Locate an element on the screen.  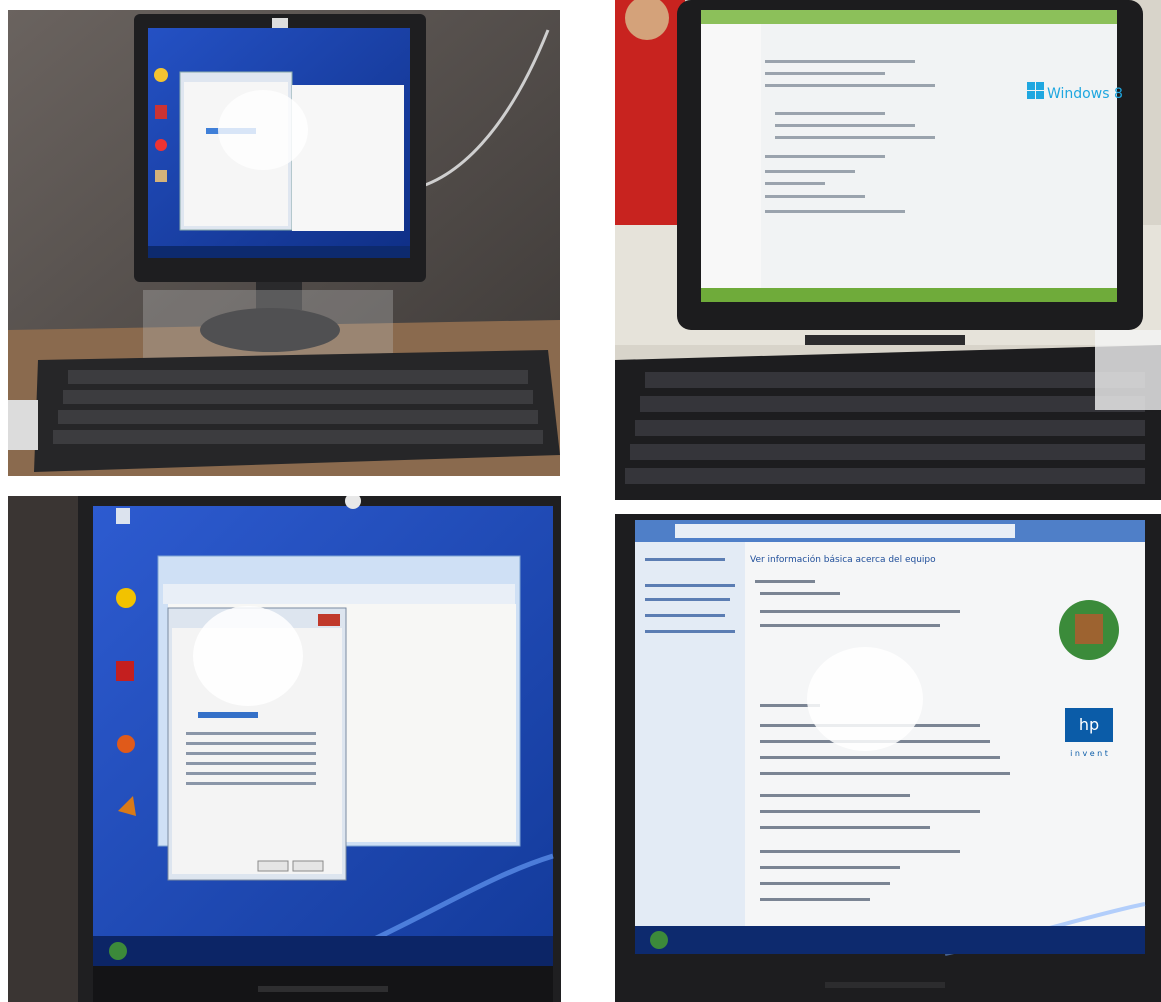
page-heading: Ver información básica acerca del equipo is located at coordinates (843, 559).